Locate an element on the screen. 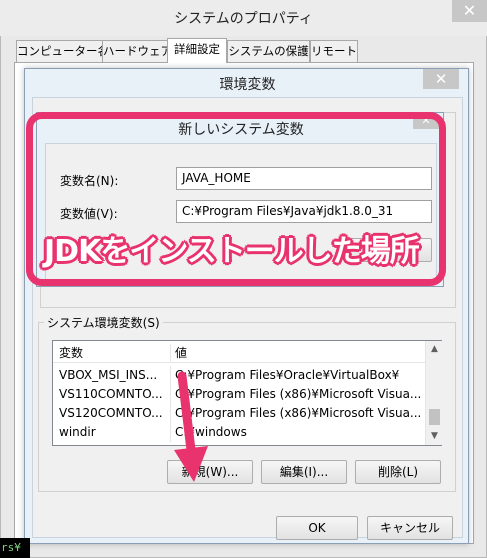 This screenshot has height=558, width=487. annotation-arrow-icon is located at coordinates (191, 426).